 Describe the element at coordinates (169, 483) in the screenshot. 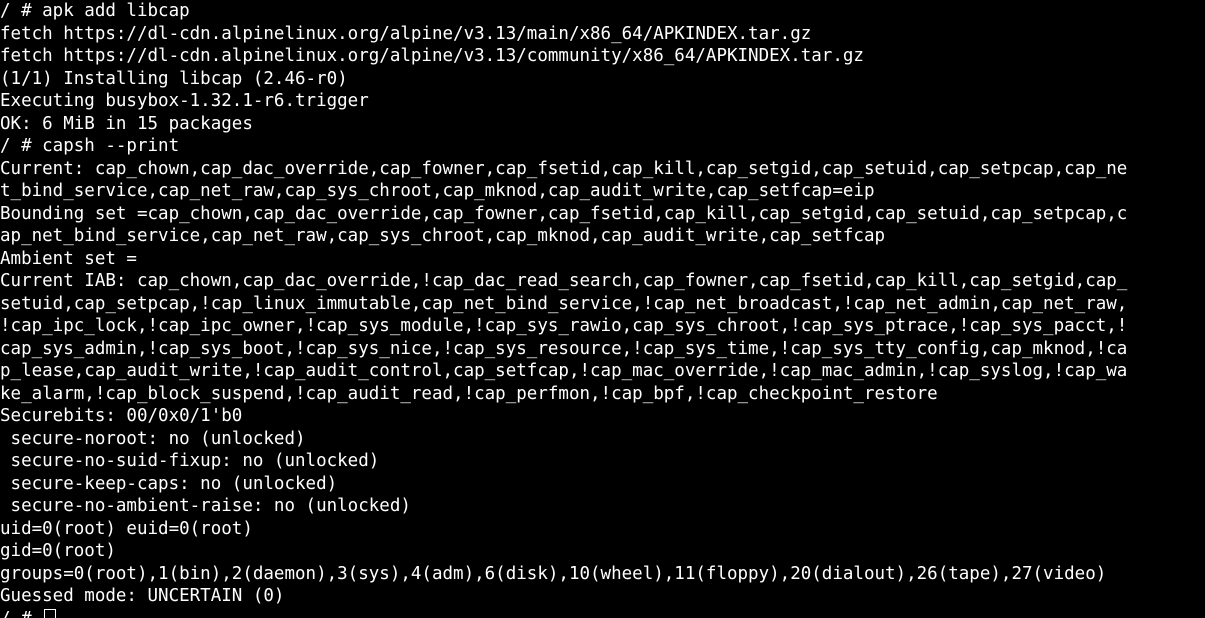

I see `terminal-line: secure-keep-caps: no (unlocked)` at that location.